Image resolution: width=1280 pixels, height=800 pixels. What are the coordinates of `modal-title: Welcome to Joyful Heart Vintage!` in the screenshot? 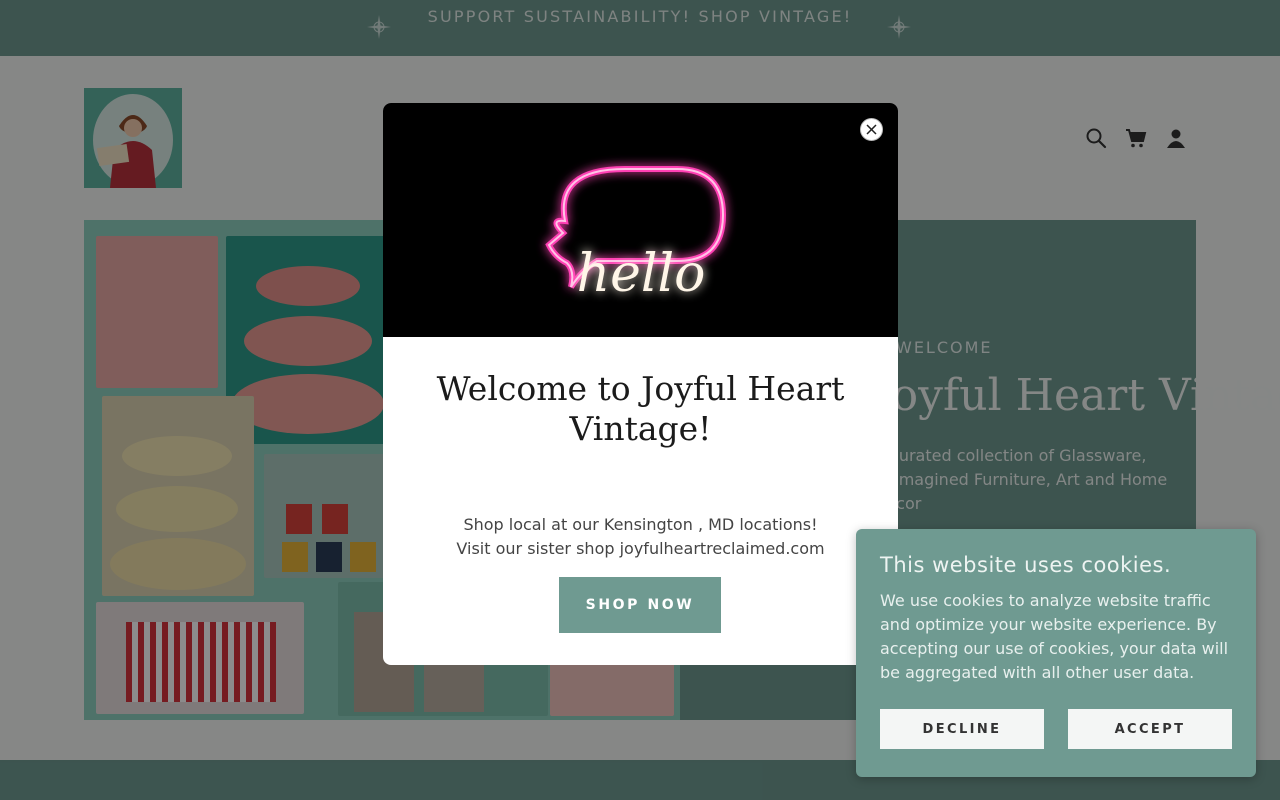 It's located at (640, 408).